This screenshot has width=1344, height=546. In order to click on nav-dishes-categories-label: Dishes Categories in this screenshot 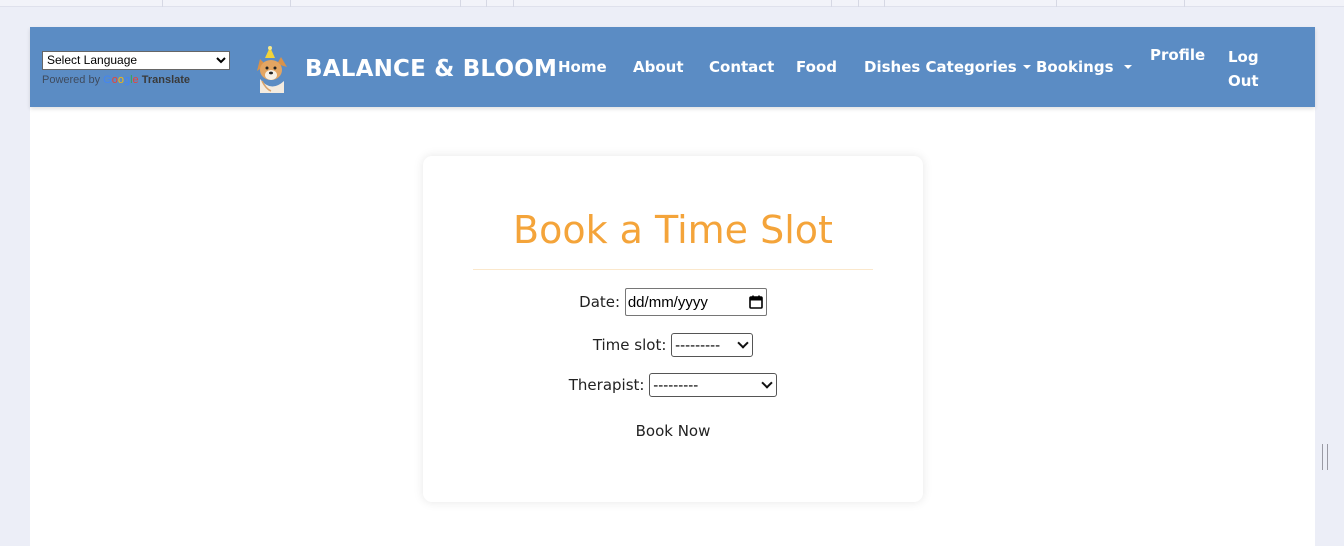, I will do `click(940, 67)`.